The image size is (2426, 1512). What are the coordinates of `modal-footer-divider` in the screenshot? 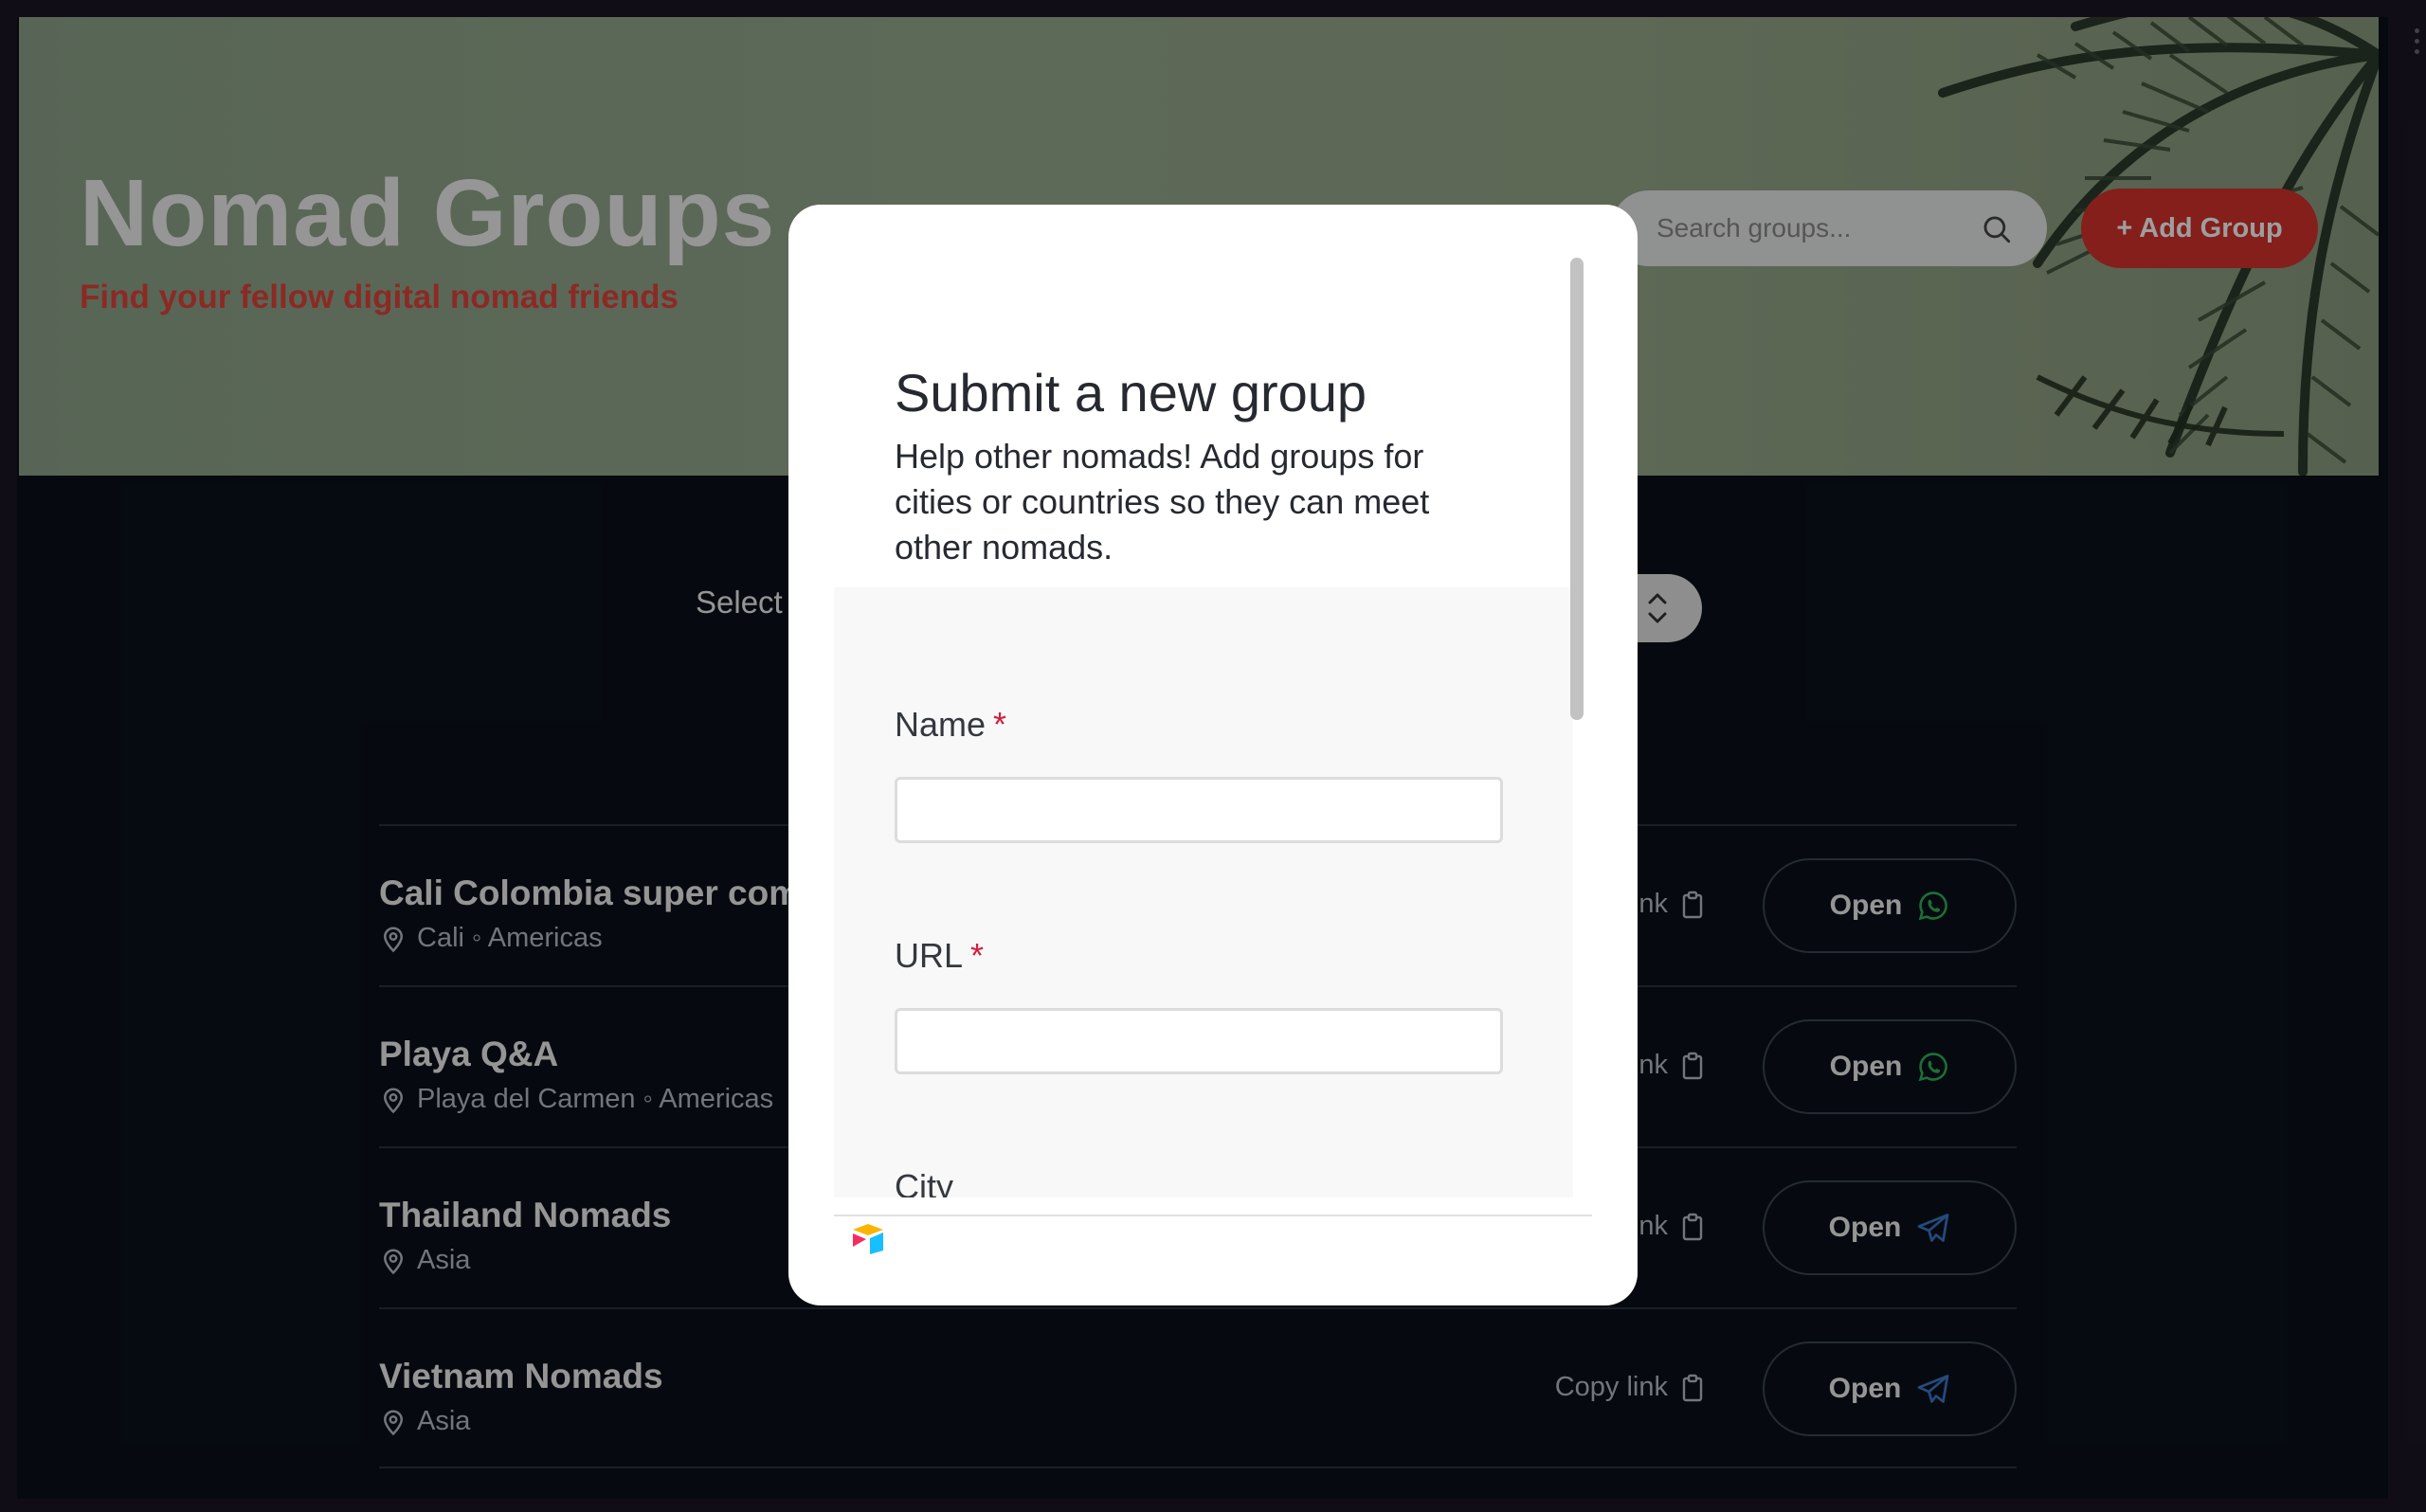 It's located at (1213, 1215).